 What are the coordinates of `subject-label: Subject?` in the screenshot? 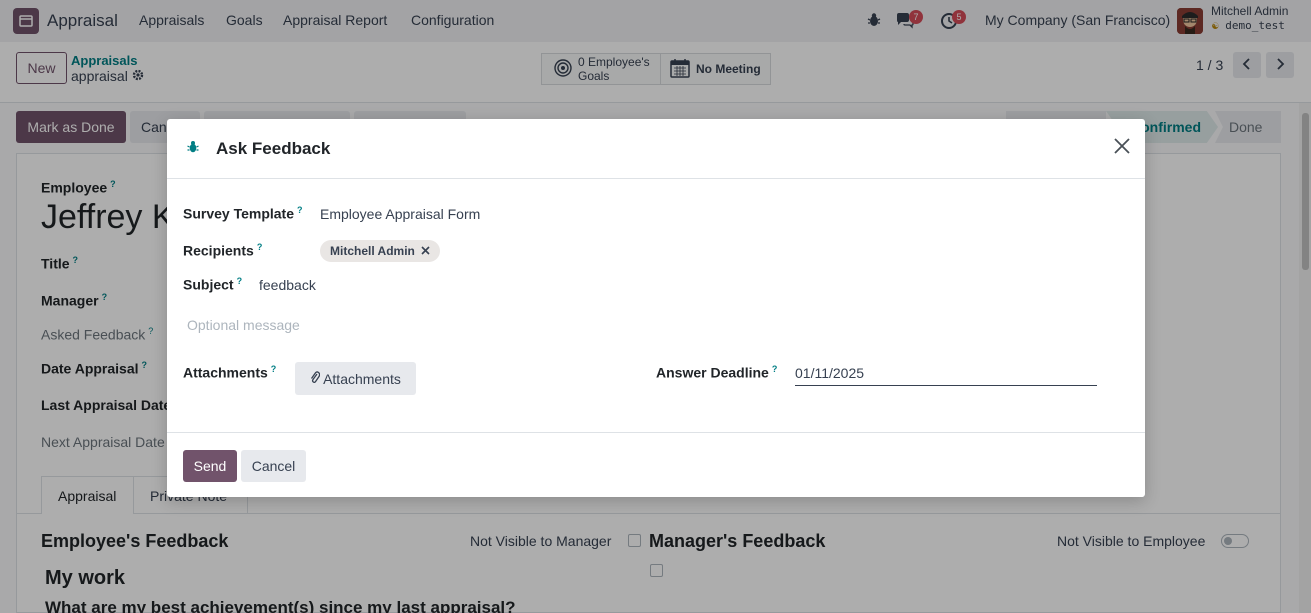 It's located at (212, 284).